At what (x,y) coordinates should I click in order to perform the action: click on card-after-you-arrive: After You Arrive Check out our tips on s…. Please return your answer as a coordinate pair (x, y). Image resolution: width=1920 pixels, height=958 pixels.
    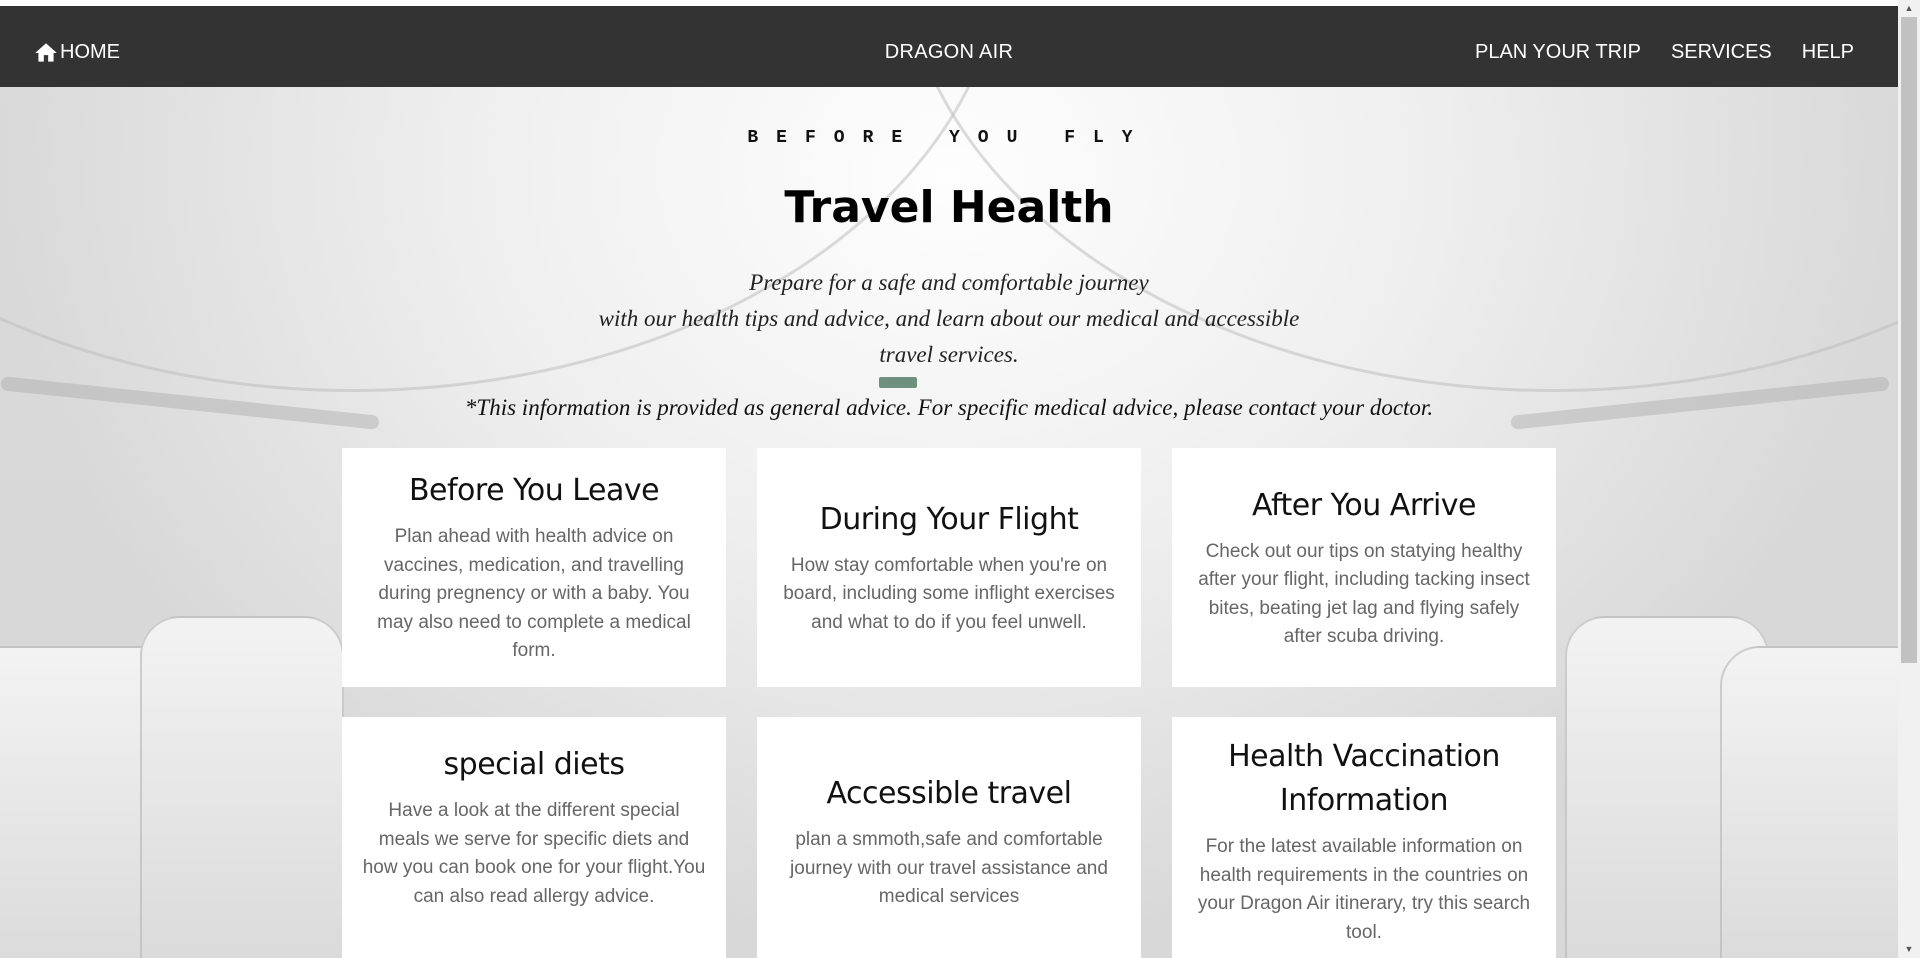
    Looking at the image, I should click on (1364, 567).